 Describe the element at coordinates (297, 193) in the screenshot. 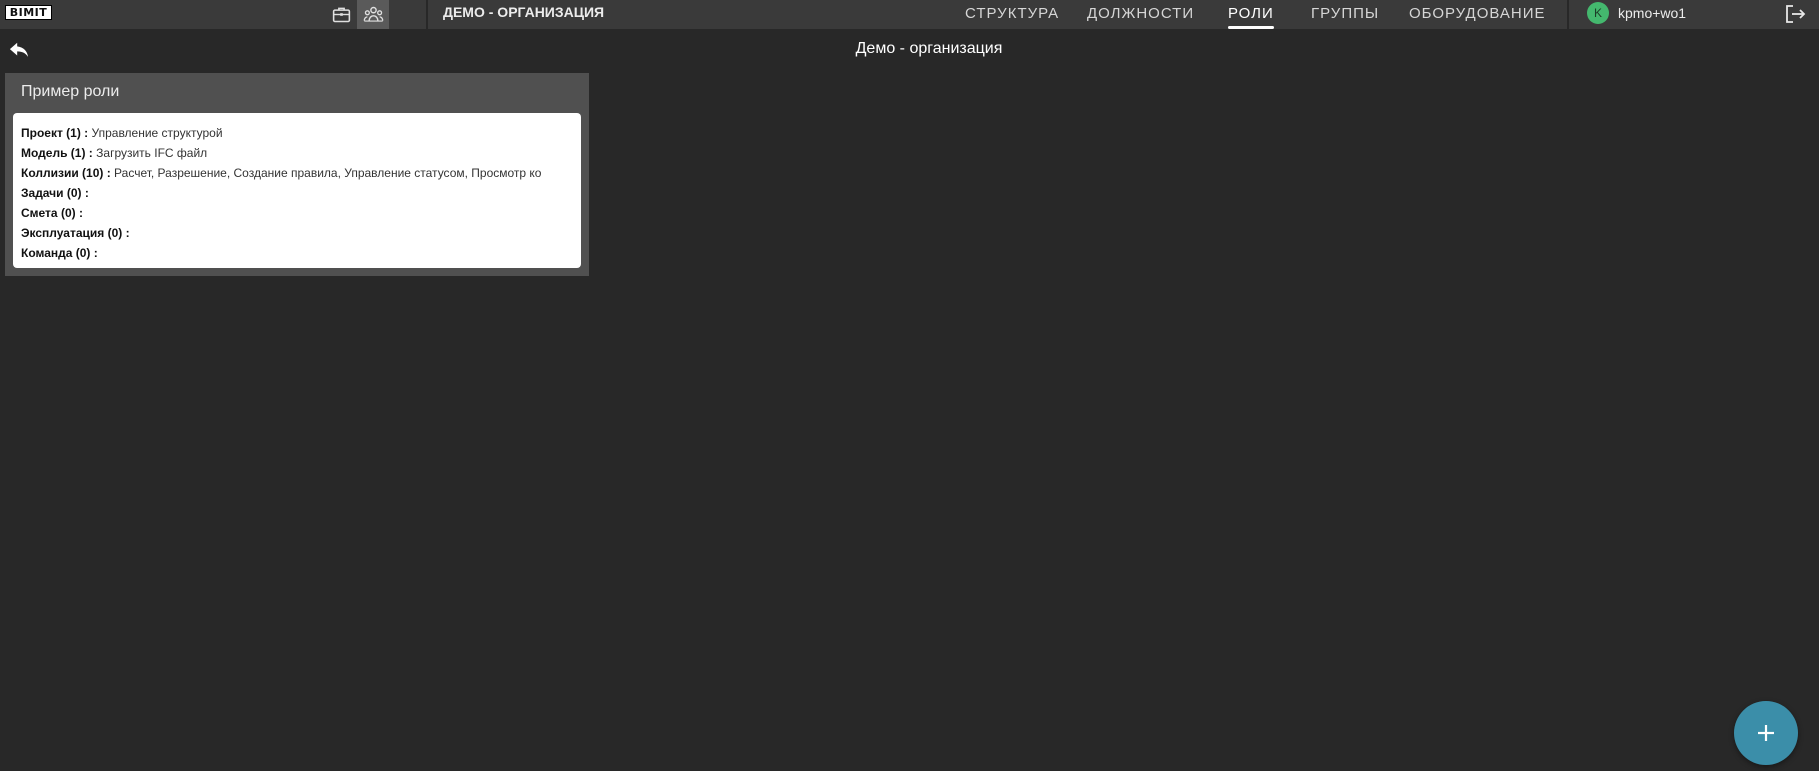

I see `permission-row: Задачи (0) :` at that location.